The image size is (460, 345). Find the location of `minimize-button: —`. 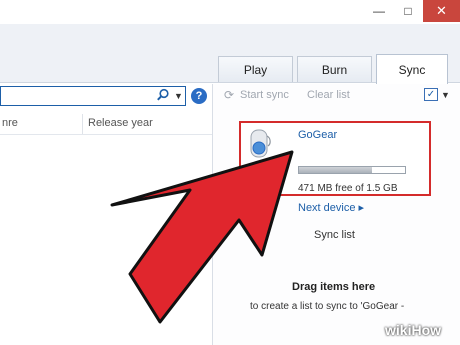

minimize-button: — is located at coordinates (379, 11).